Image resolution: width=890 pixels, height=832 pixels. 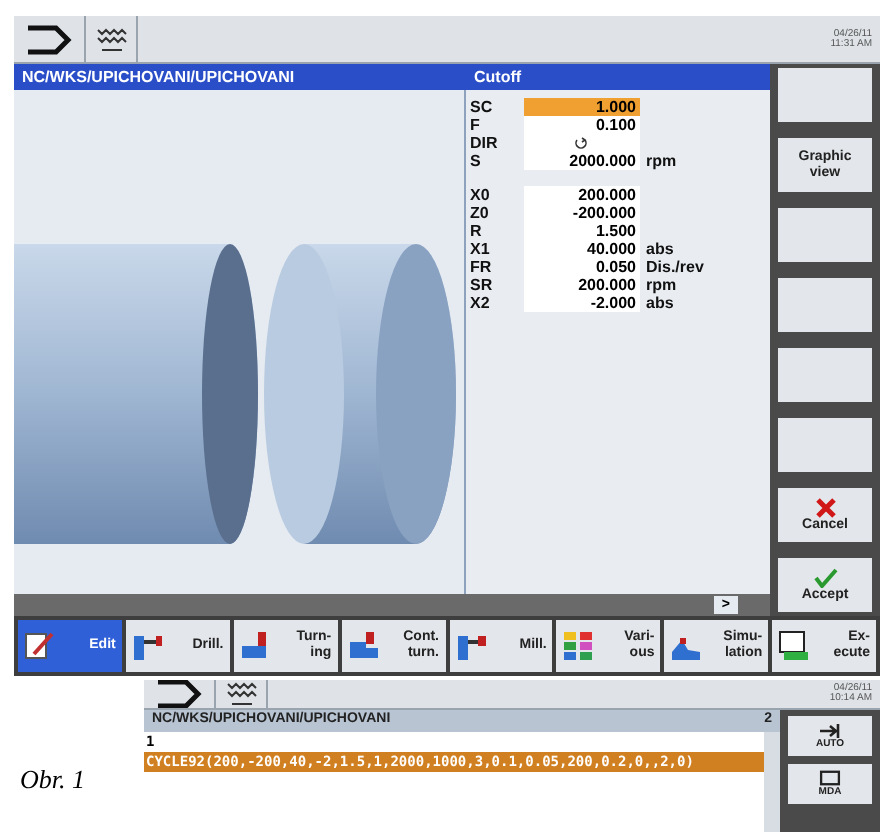 I want to click on parameter-field: 0.050, so click(x=582, y=267).